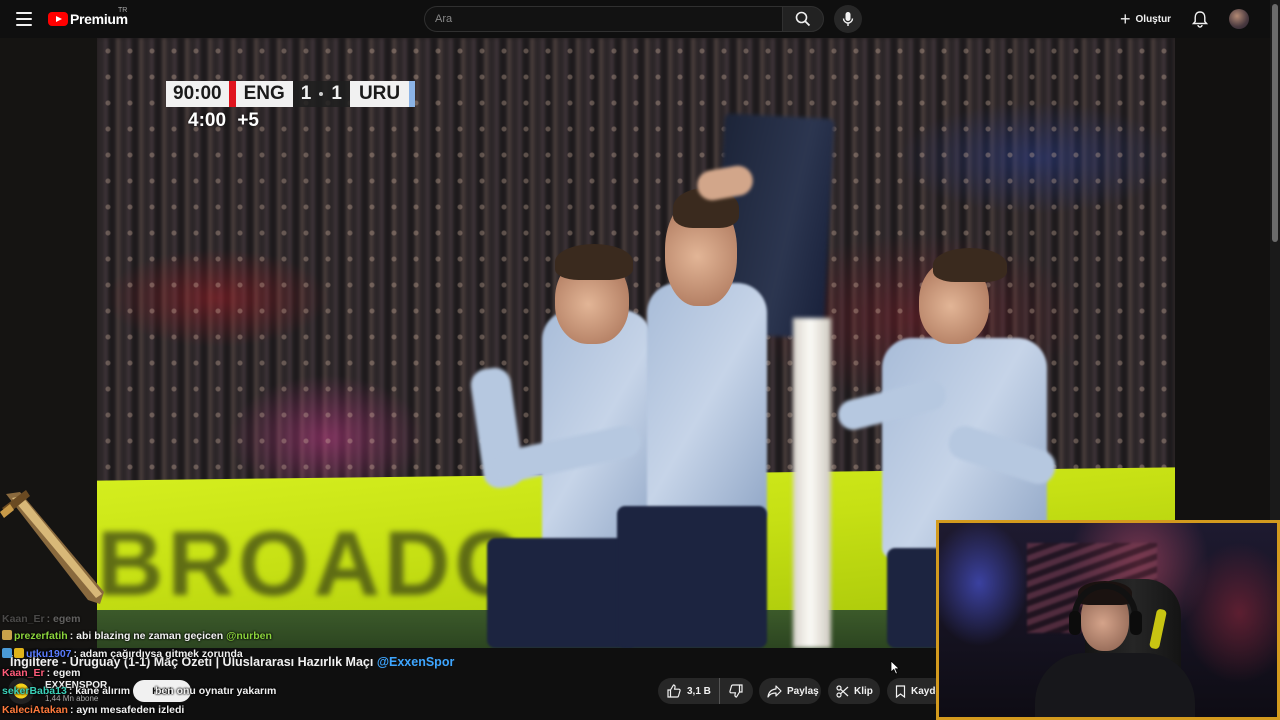 The width and height of the screenshot is (1280, 720). I want to click on voice-search-button, so click(848, 19).